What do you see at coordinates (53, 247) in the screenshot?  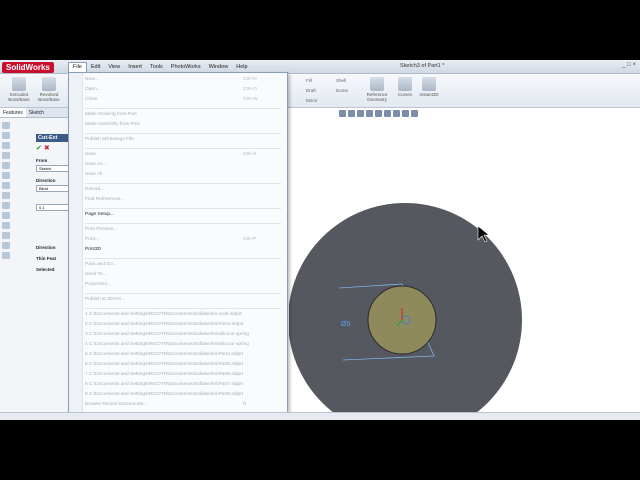 I see `direction2-label: Direction` at bounding box center [53, 247].